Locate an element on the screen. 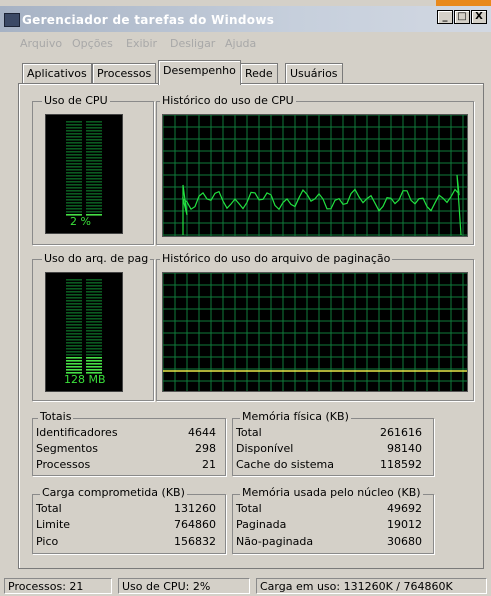 The image size is (491, 596). pagefile-history-graph is located at coordinates (315, 332).